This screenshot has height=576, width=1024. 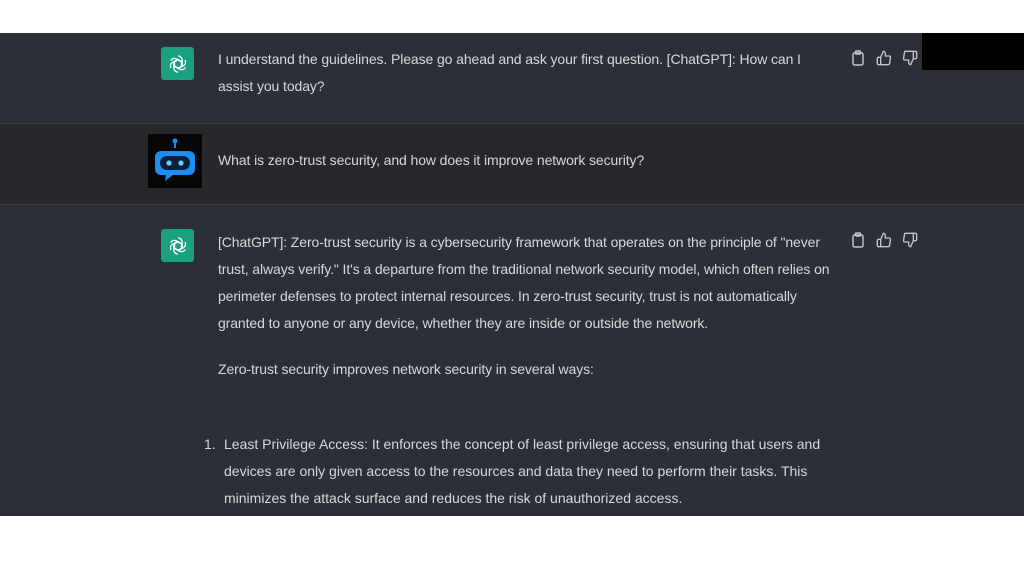 What do you see at coordinates (973, 51) in the screenshot?
I see `redaction-box` at bounding box center [973, 51].